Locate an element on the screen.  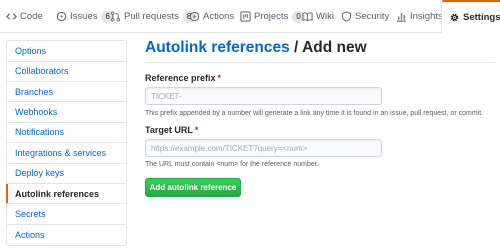
target-url-label: Target URL * is located at coordinates (171, 130).